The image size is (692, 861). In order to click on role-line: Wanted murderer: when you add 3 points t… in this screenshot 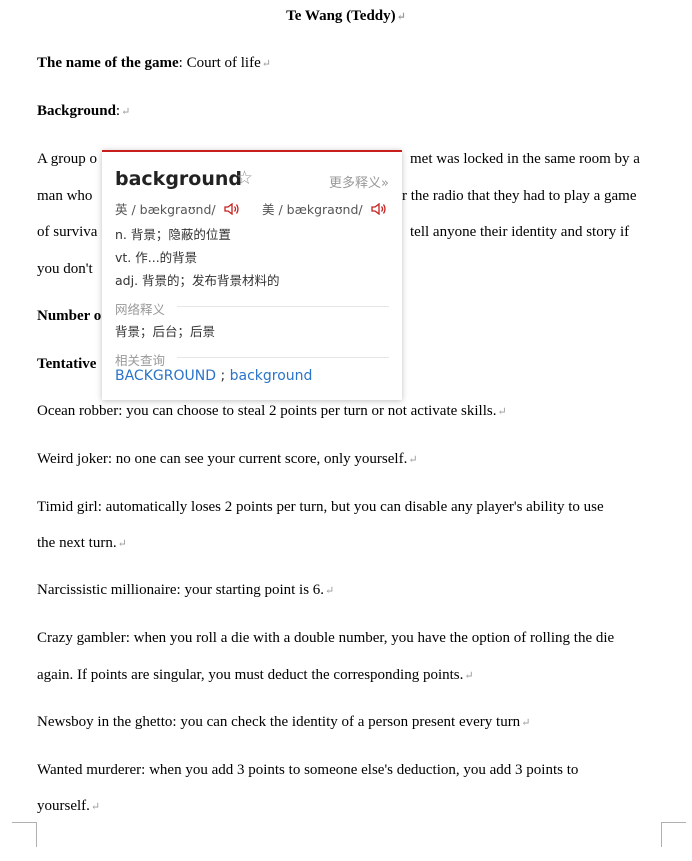, I will do `click(308, 770)`.